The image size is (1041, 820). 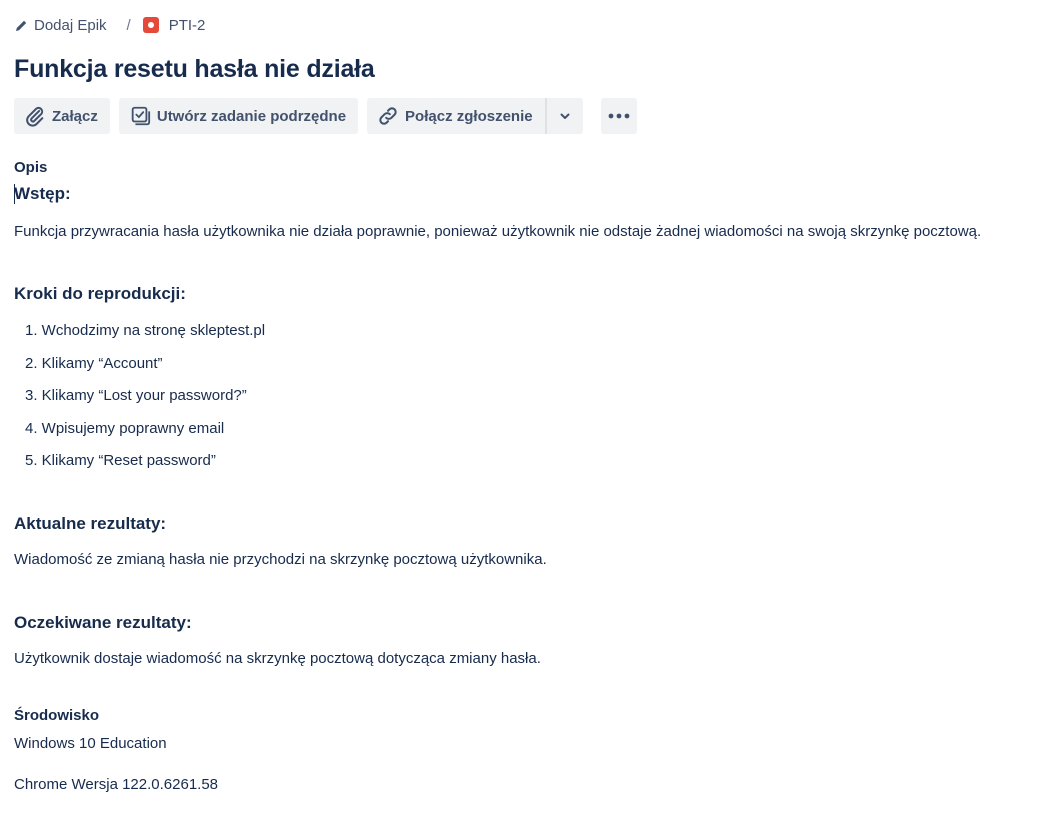 What do you see at coordinates (31, 167) in the screenshot?
I see `description-label: Opis` at bounding box center [31, 167].